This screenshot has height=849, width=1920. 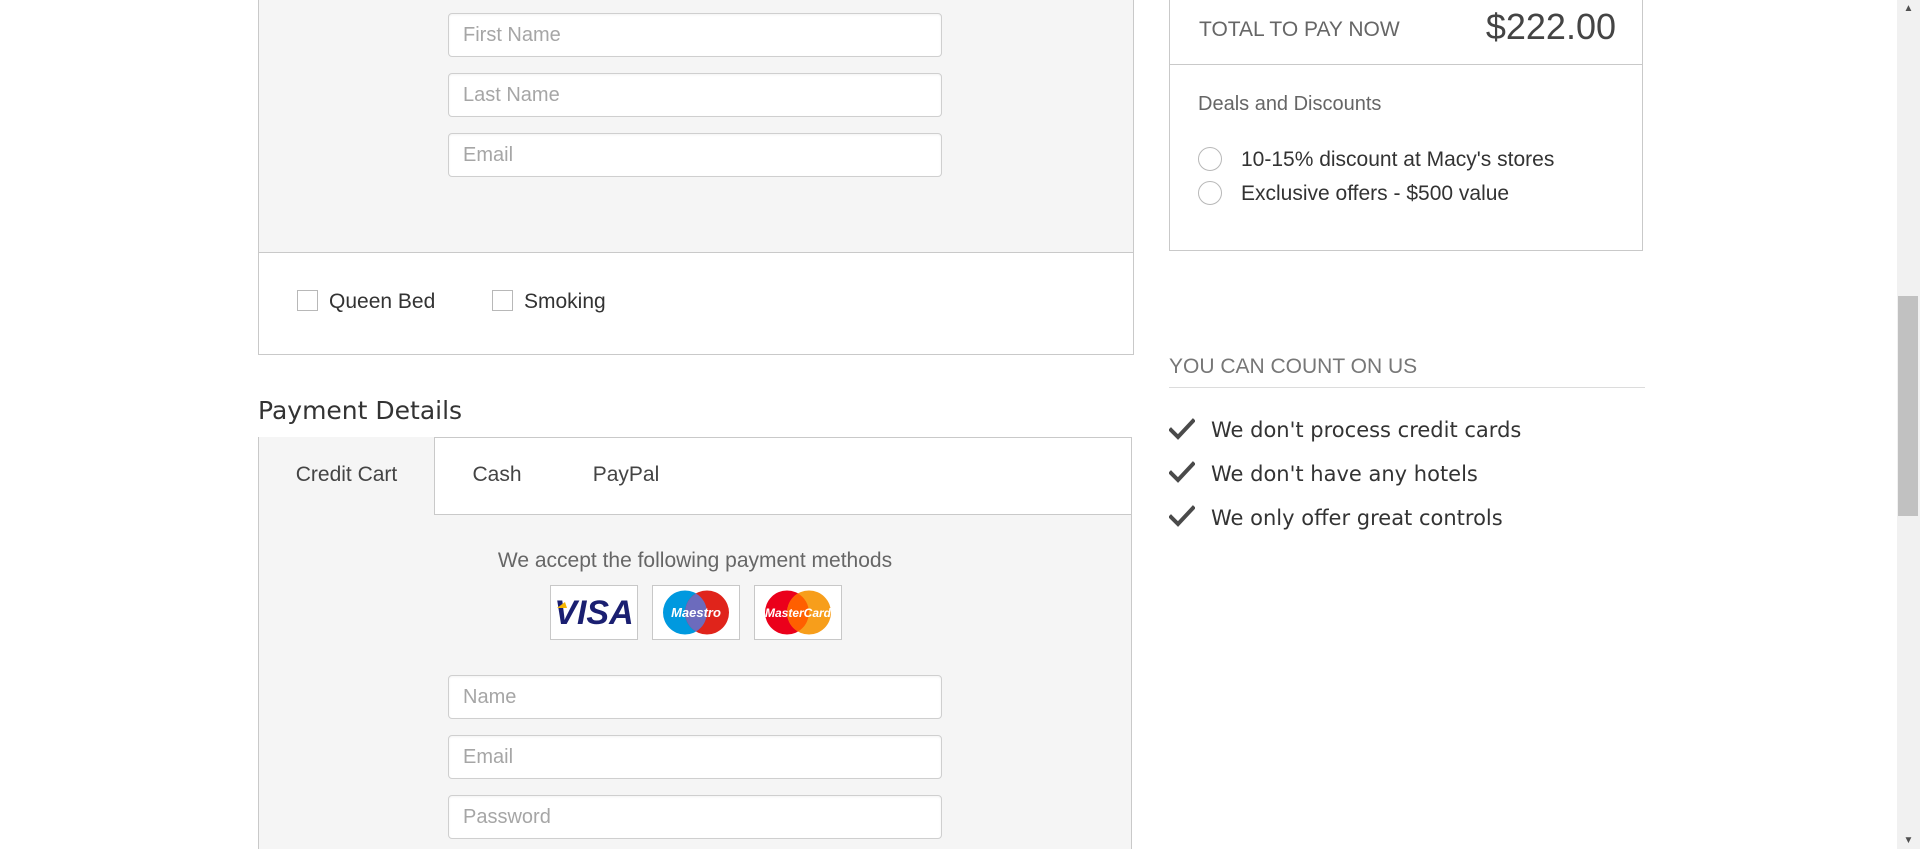 What do you see at coordinates (1290, 104) in the screenshot?
I see `deals-title: Deals and Discounts` at bounding box center [1290, 104].